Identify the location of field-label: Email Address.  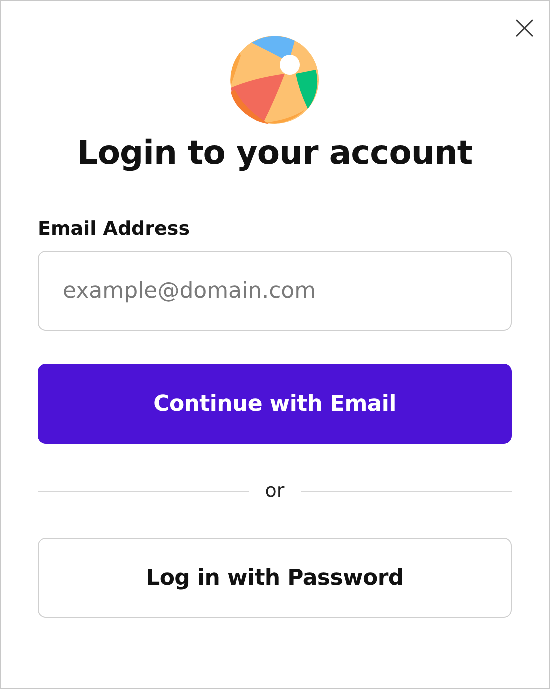
(115, 229).